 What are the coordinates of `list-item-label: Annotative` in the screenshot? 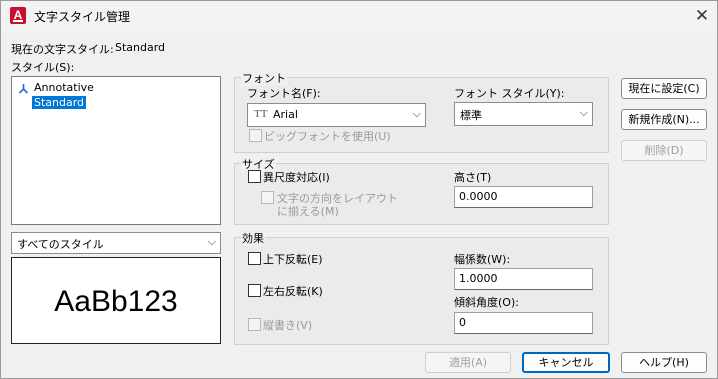 It's located at (64, 87).